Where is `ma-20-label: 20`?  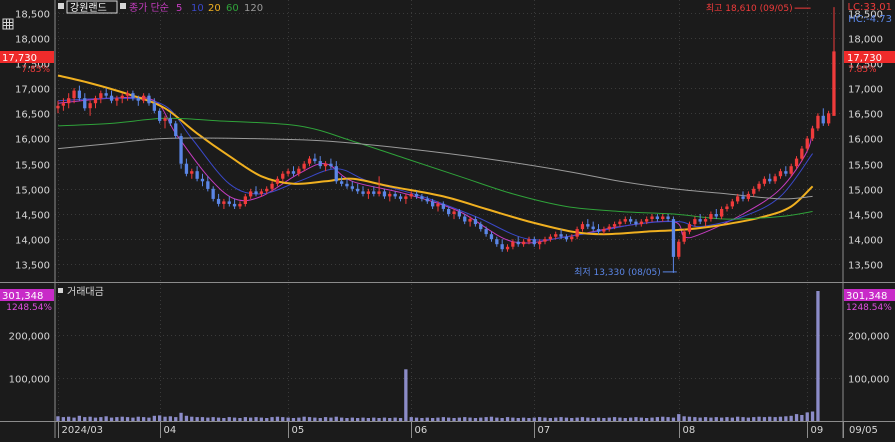 ma-20-label: 20 is located at coordinates (214, 8).